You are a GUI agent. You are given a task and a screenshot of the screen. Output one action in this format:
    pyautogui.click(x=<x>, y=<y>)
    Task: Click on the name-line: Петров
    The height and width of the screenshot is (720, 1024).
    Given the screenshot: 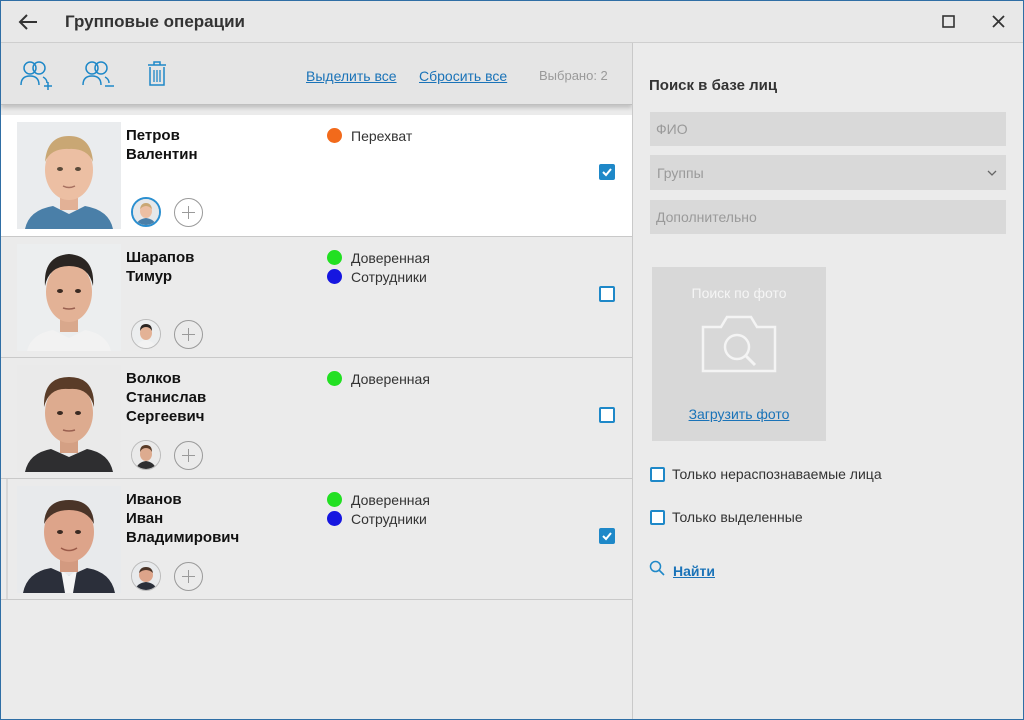 What is the action you would take?
    pyautogui.click(x=153, y=135)
    